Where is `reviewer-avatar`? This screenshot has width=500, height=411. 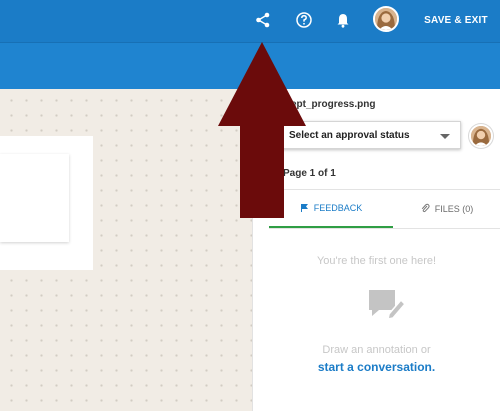
reviewer-avatar is located at coordinates (481, 136).